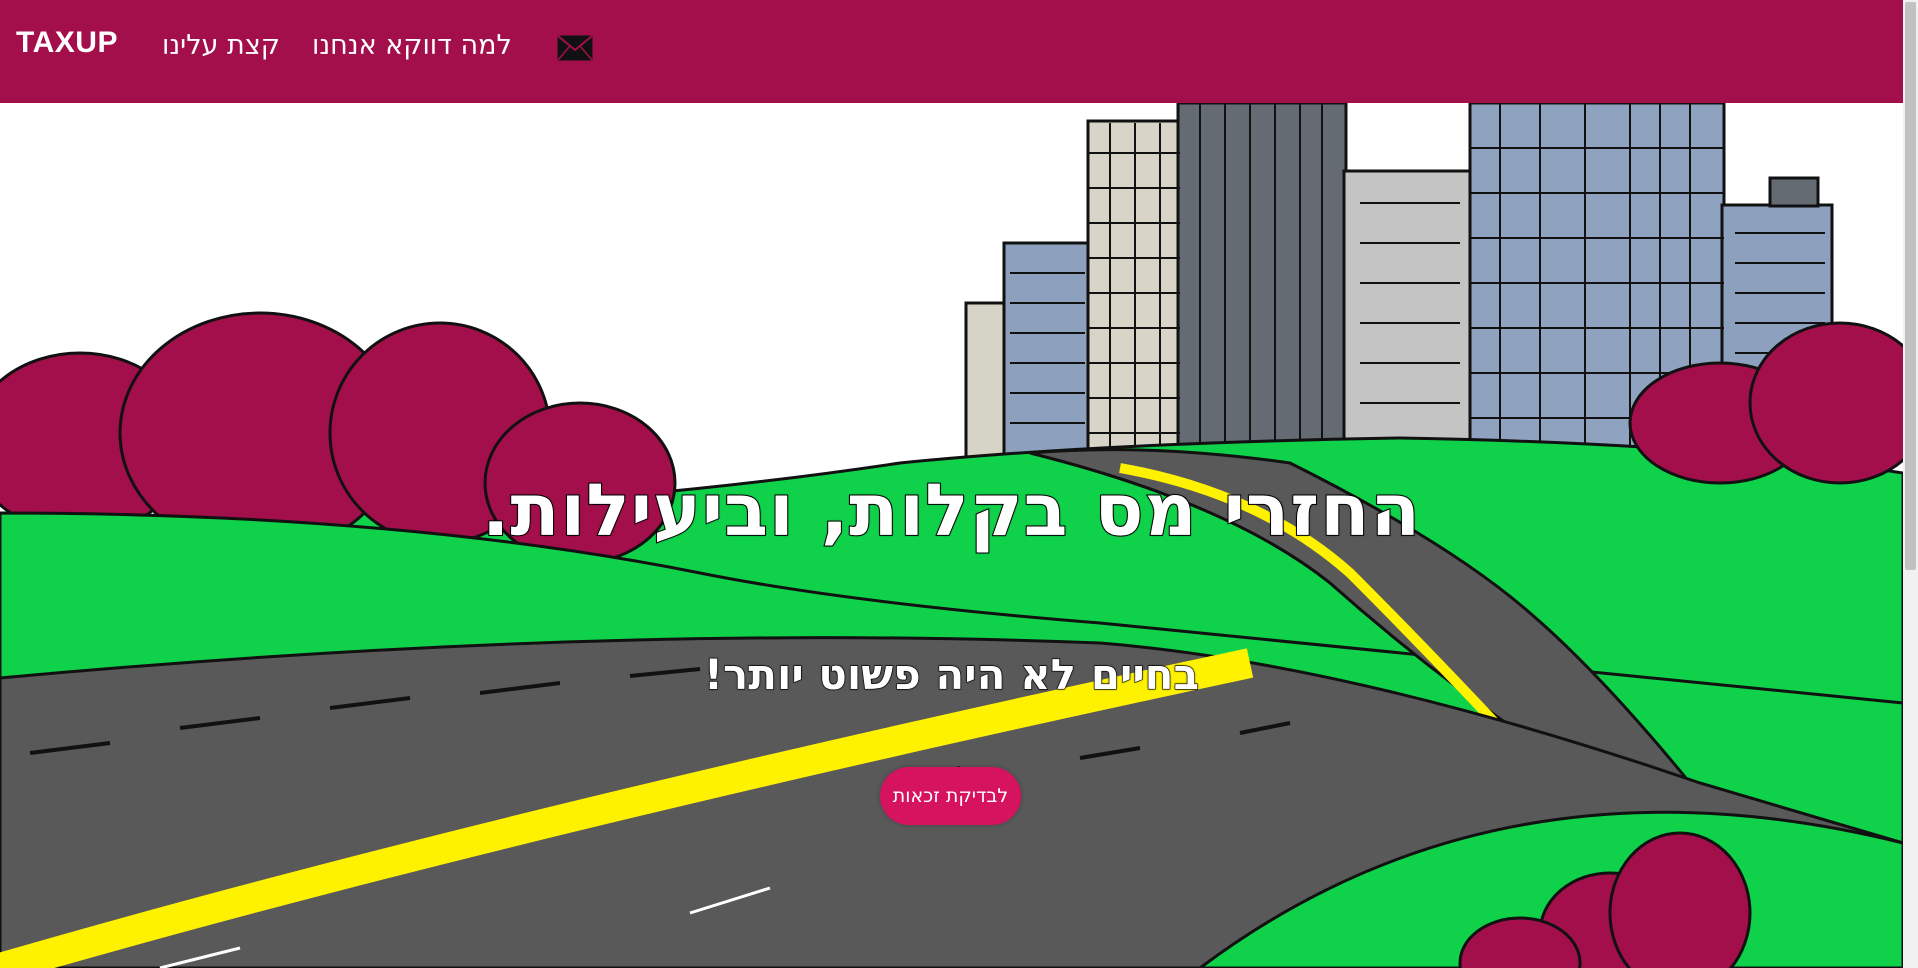 The width and height of the screenshot is (1918, 968). I want to click on scrollbar-thumb, so click(1910, 286).